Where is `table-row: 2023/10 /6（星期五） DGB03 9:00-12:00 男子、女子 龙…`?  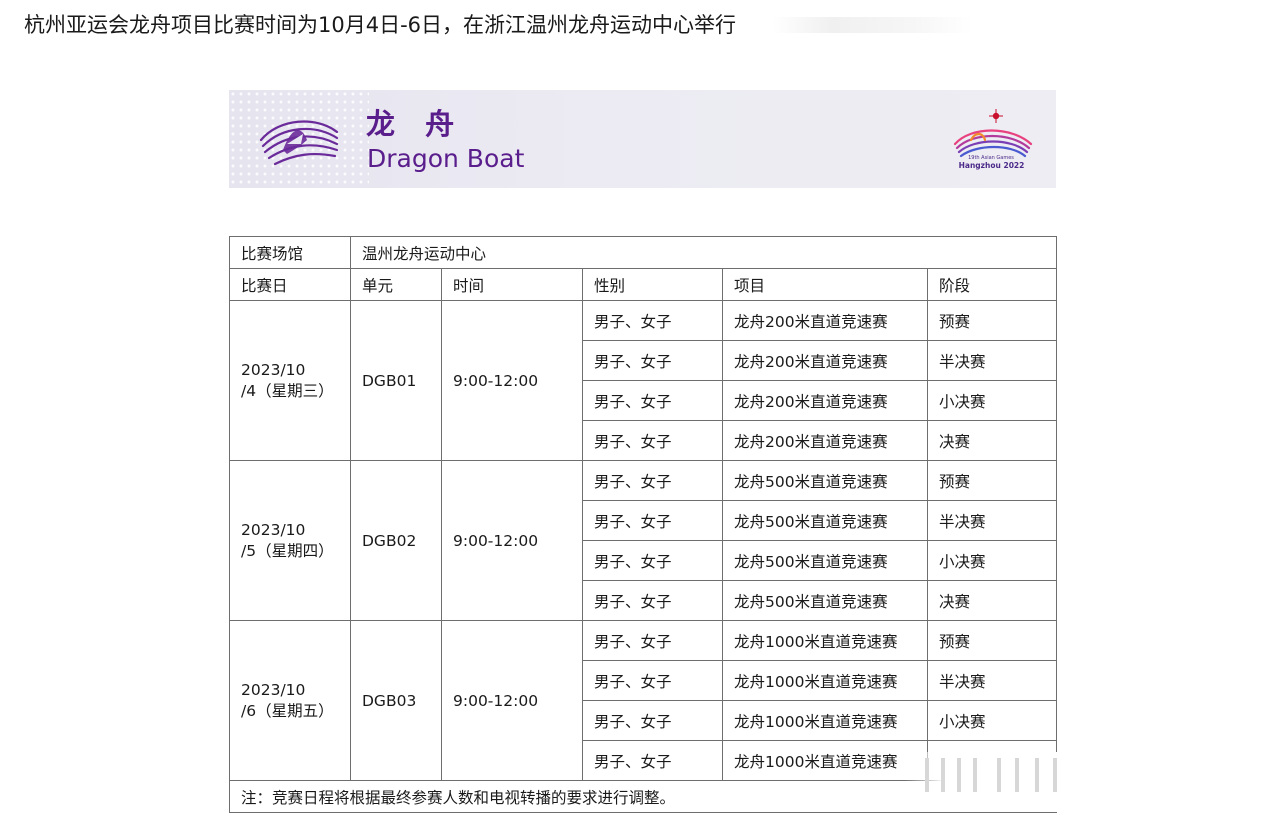 table-row: 2023/10 /6（星期五） DGB03 9:00-12:00 男子、女子 龙… is located at coordinates (643, 700).